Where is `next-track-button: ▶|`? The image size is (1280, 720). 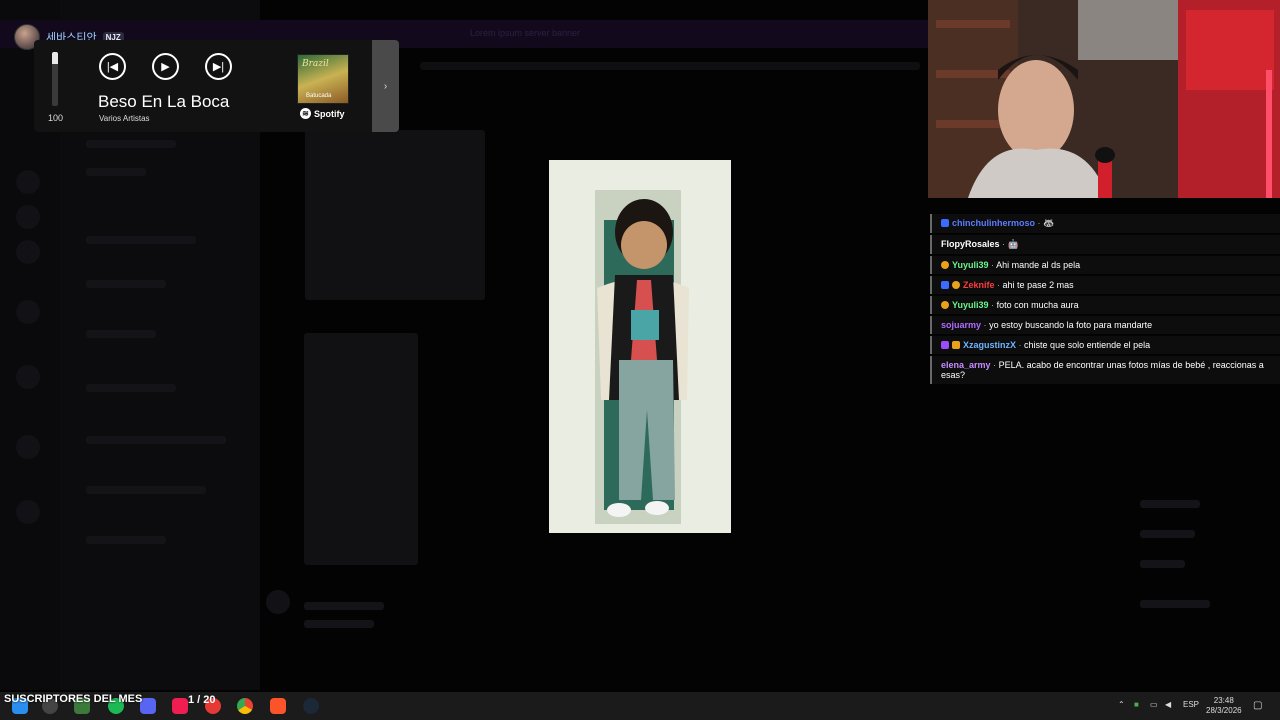
next-track-button: ▶| is located at coordinates (218, 66).